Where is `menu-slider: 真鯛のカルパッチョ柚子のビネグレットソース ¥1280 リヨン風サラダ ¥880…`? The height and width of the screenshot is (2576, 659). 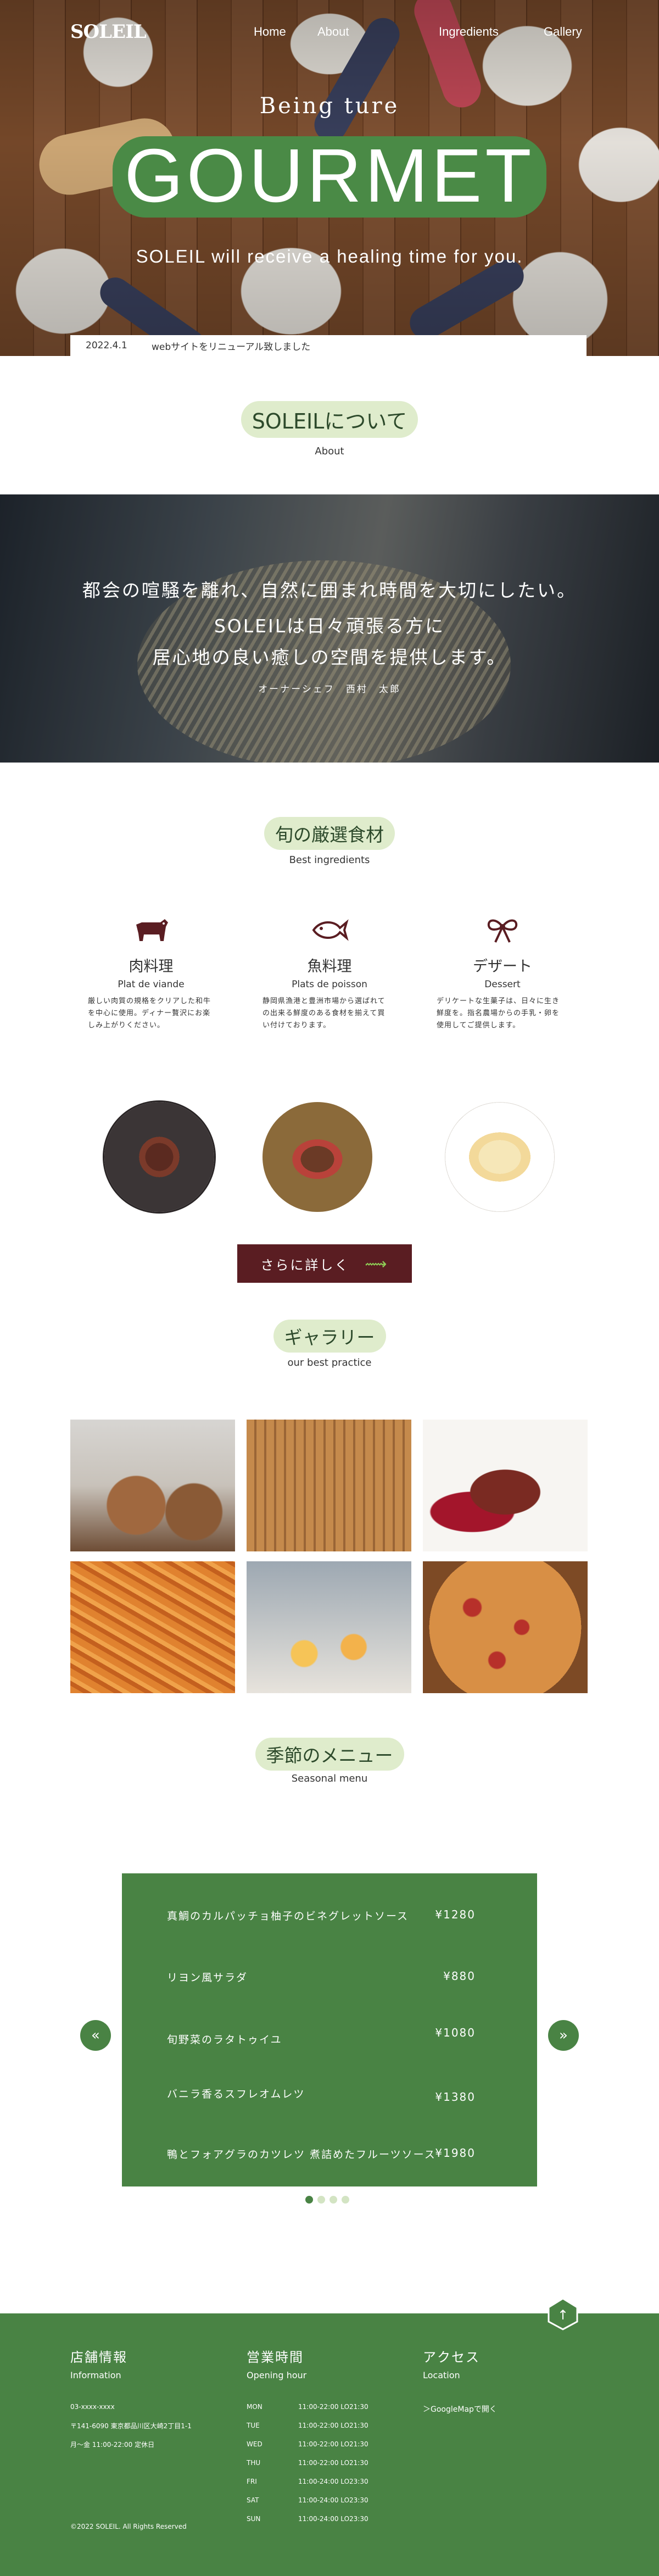 menu-slider: 真鯛のカルパッチョ柚子のビネグレットソース ¥1280 リヨン風サラダ ¥880… is located at coordinates (329, 2029).